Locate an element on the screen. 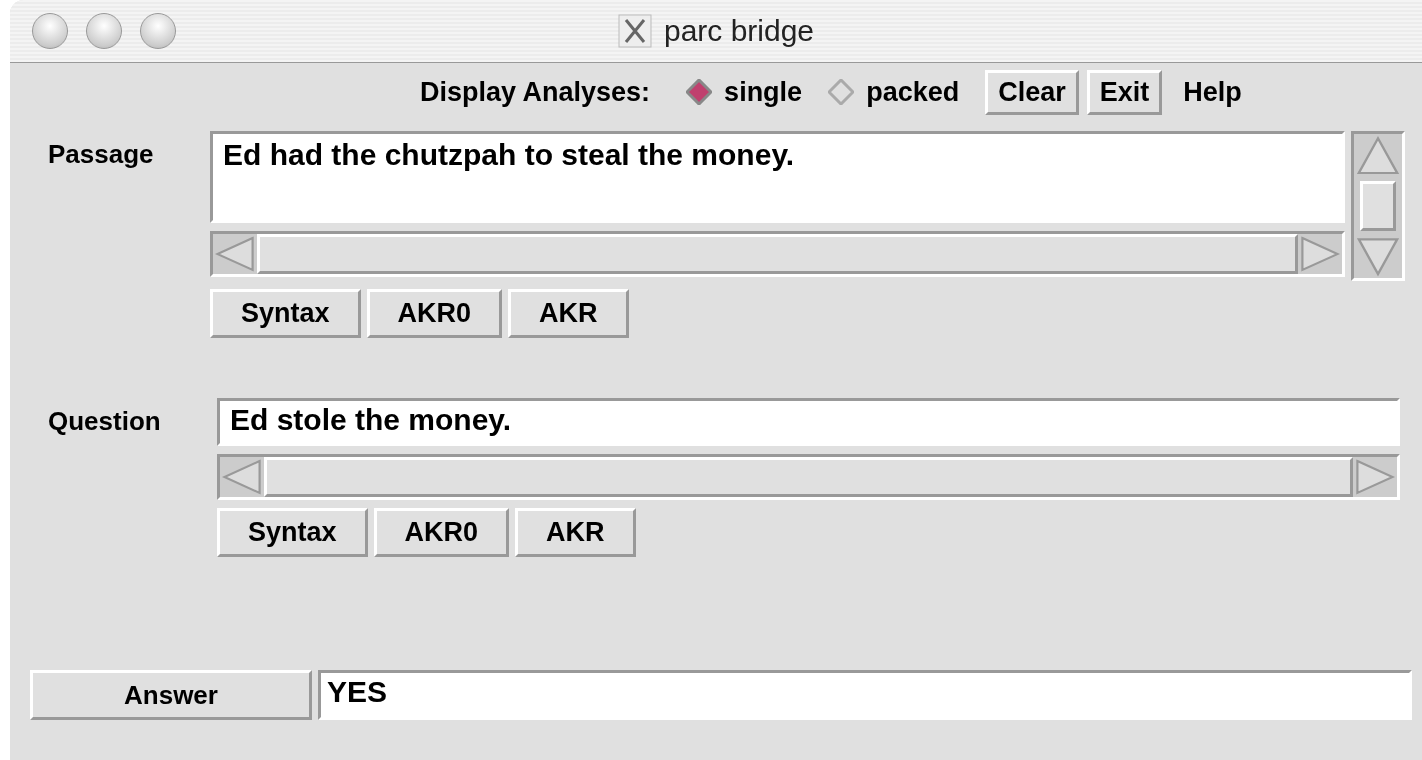  answer-field: YES is located at coordinates (865, 695).